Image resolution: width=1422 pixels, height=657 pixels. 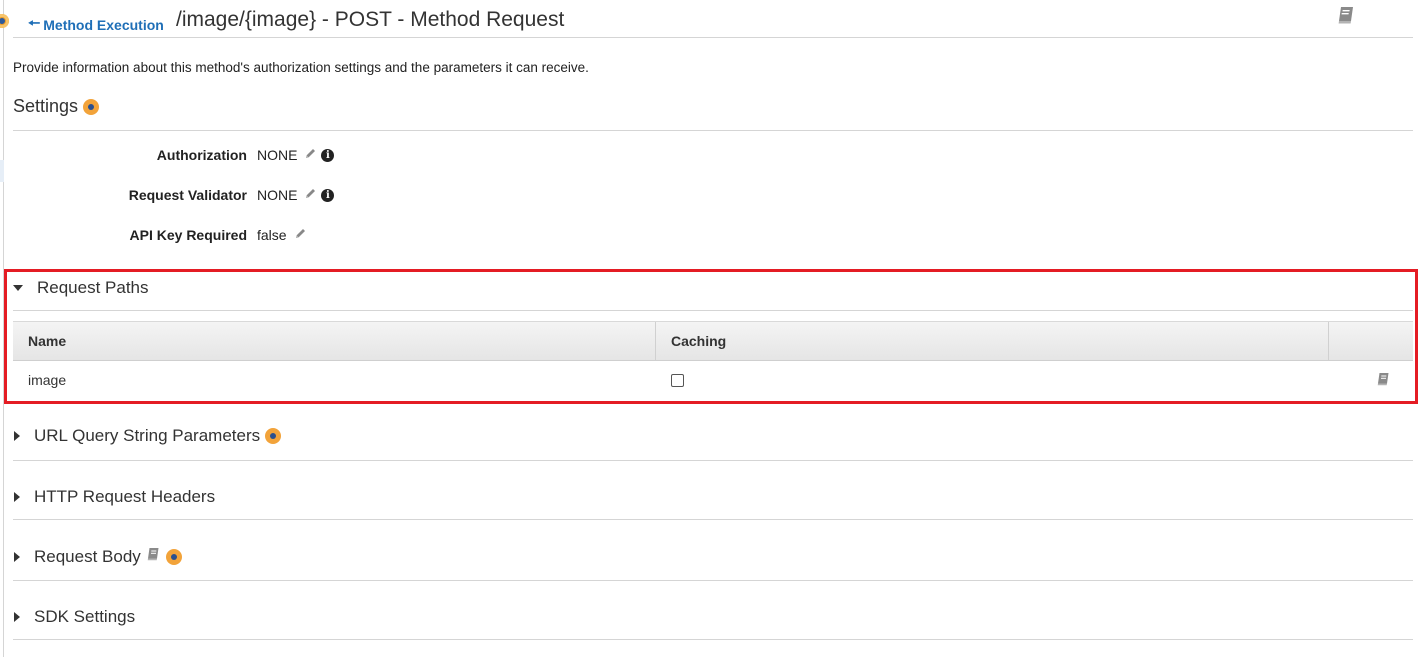 What do you see at coordinates (46, 106) in the screenshot?
I see `settings-title: Settings` at bounding box center [46, 106].